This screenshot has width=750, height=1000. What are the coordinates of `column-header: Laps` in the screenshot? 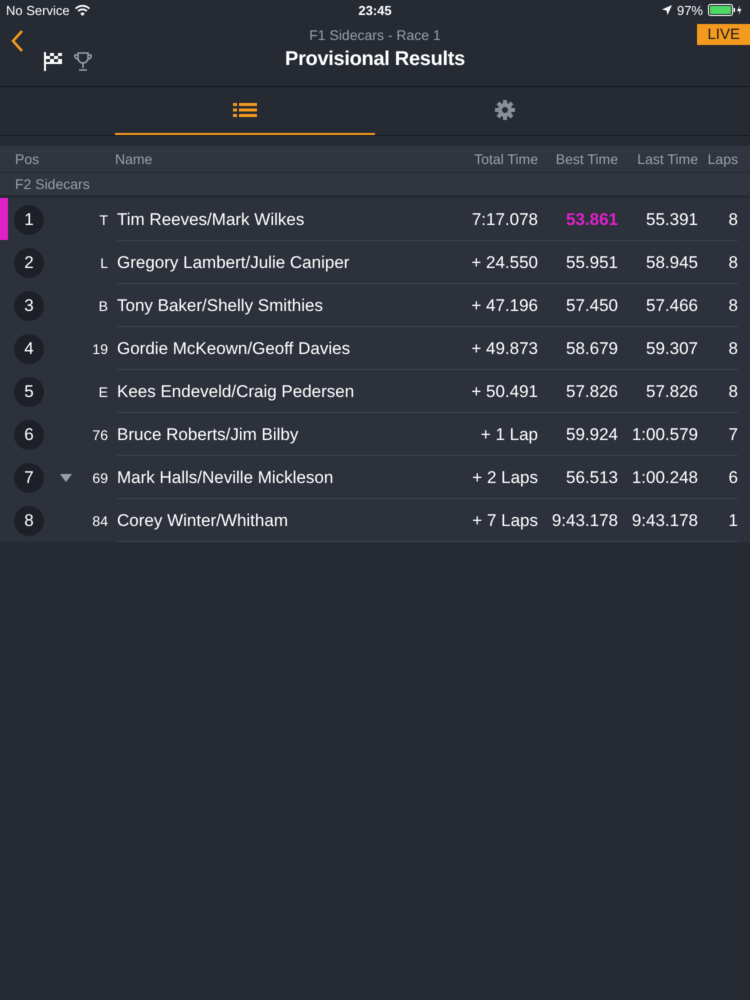 It's located at (722, 159).